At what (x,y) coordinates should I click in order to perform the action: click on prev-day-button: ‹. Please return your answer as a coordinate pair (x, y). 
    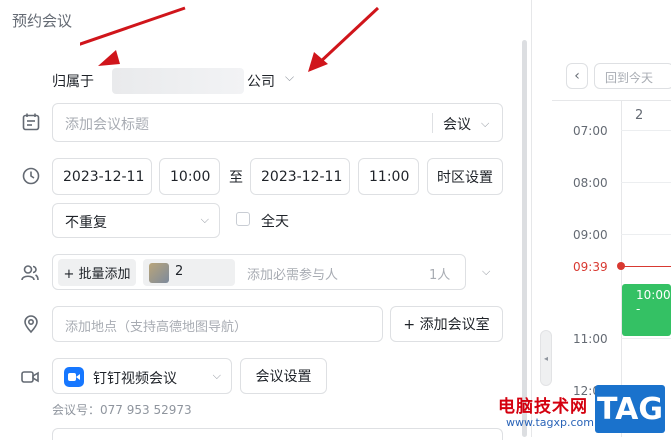
    Looking at the image, I should click on (577, 76).